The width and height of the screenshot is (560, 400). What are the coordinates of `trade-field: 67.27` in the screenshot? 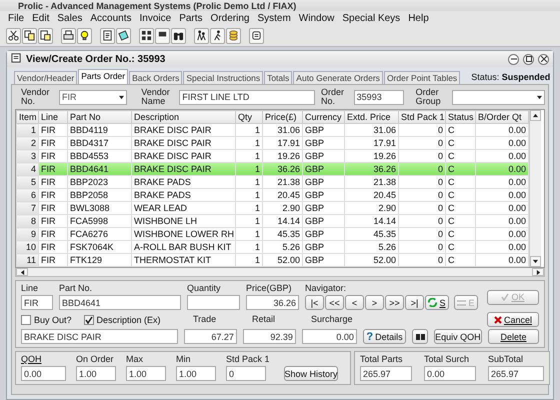 It's located at (210, 336).